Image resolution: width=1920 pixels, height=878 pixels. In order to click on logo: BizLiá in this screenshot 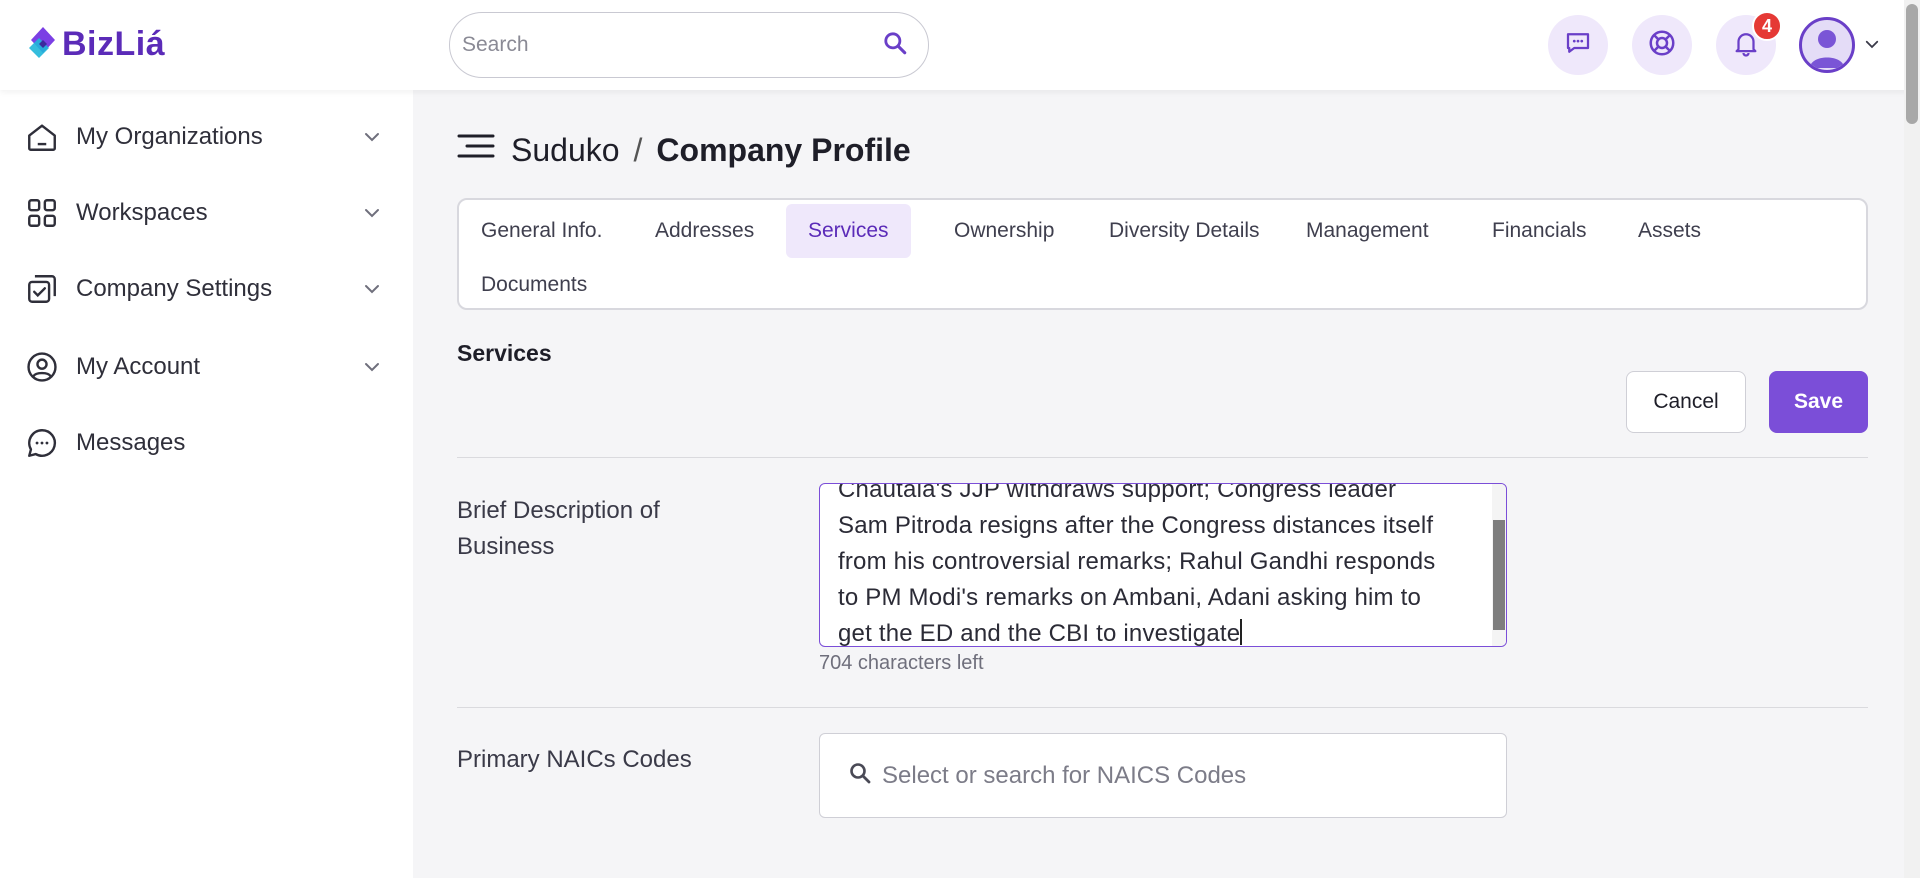, I will do `click(96, 44)`.